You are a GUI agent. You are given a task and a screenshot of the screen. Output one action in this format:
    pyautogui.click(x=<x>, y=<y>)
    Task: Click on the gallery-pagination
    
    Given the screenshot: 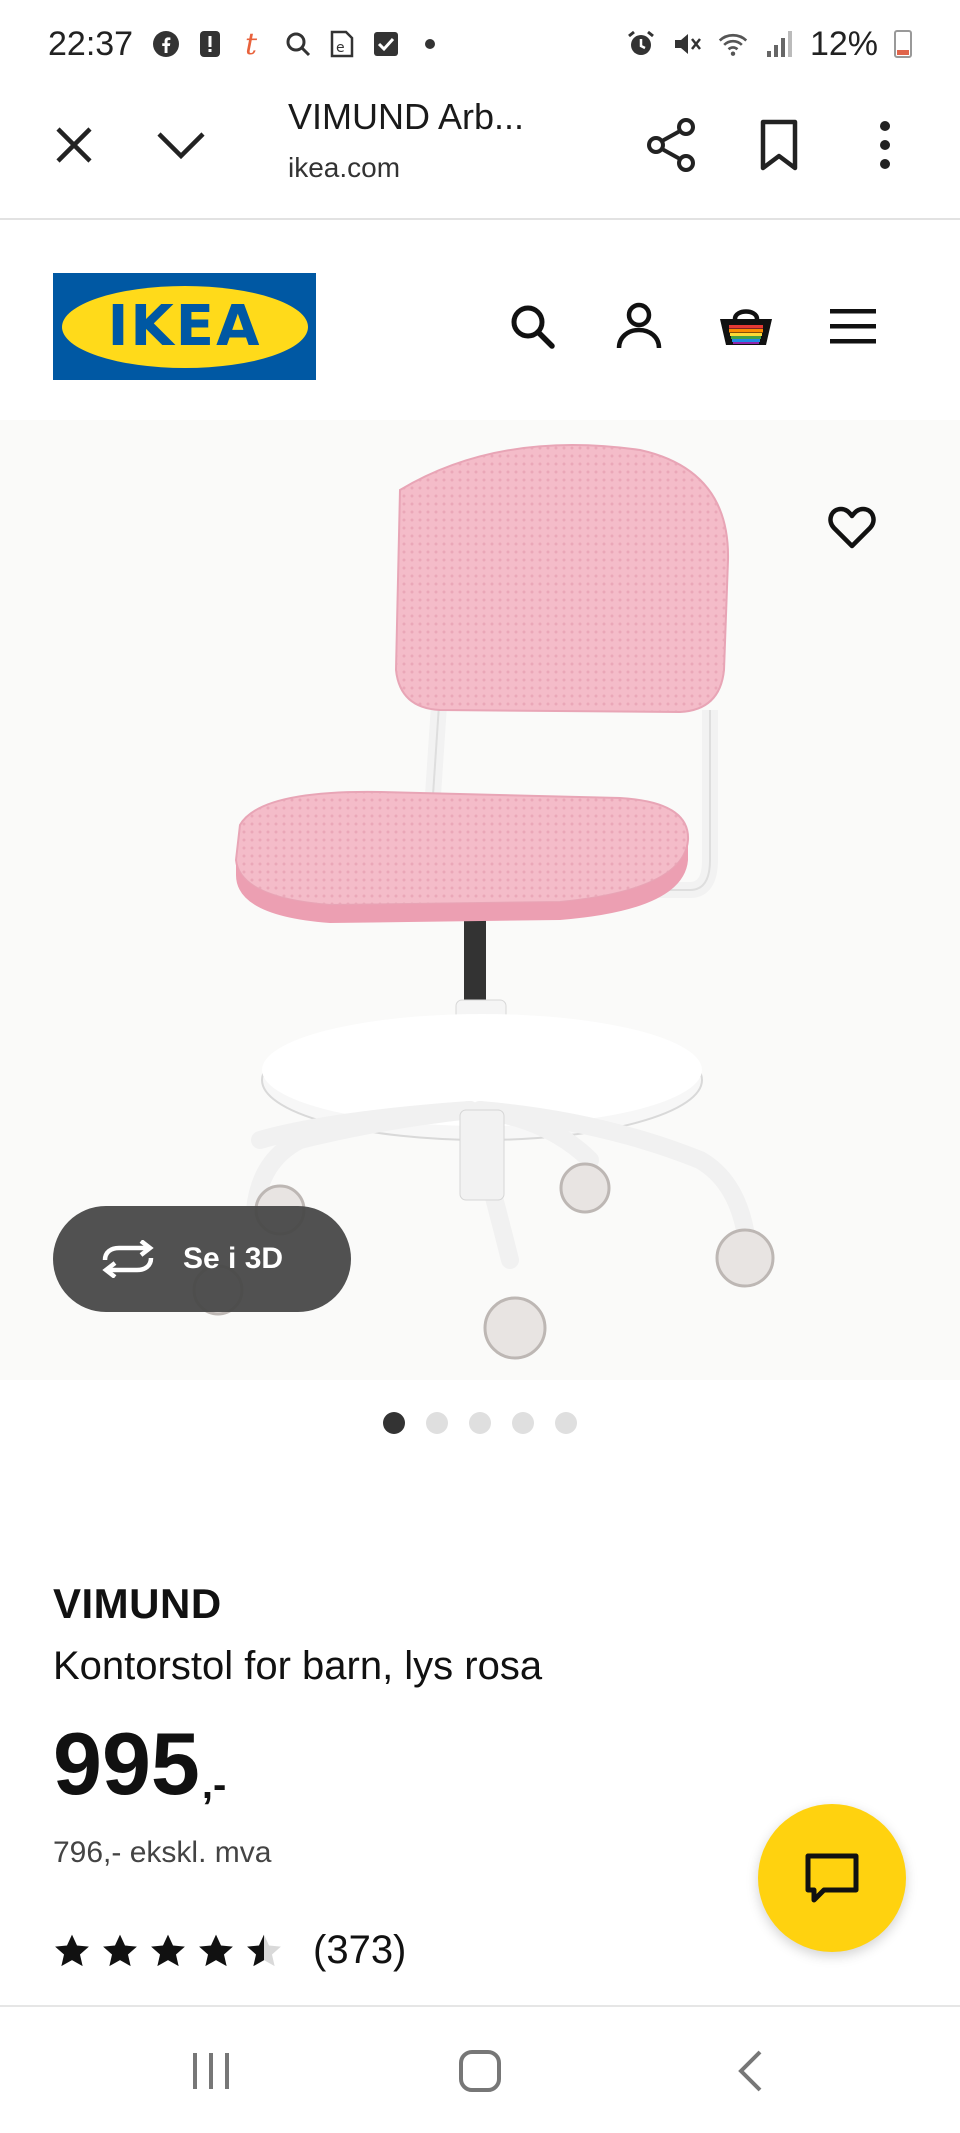 What is the action you would take?
    pyautogui.click(x=480, y=1423)
    